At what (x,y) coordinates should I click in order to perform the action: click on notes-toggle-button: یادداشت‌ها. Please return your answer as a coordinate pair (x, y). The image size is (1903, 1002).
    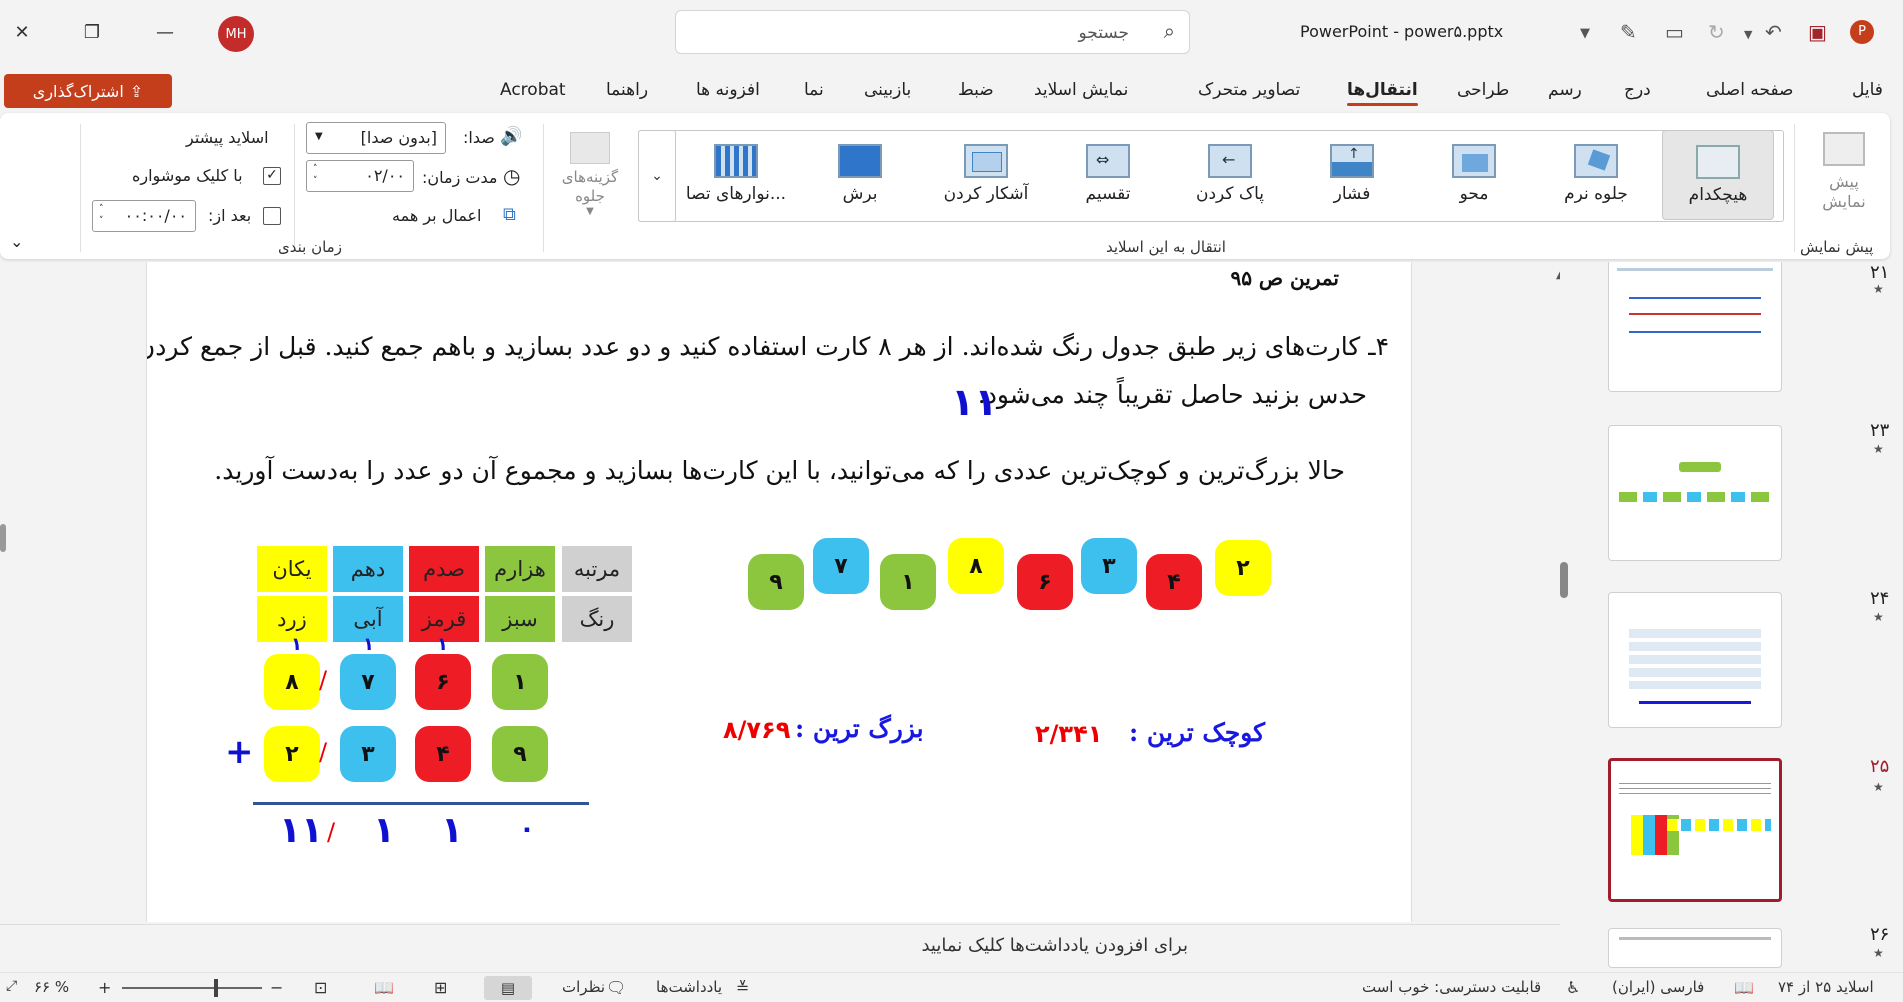
    Looking at the image, I should click on (689, 987).